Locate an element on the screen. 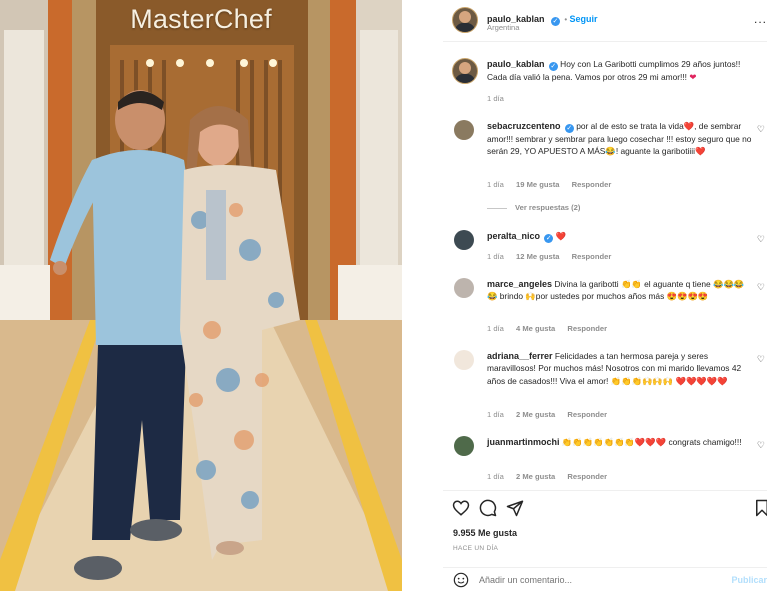 This screenshot has width=767, height=591. comment-input is located at coordinates (599, 580).